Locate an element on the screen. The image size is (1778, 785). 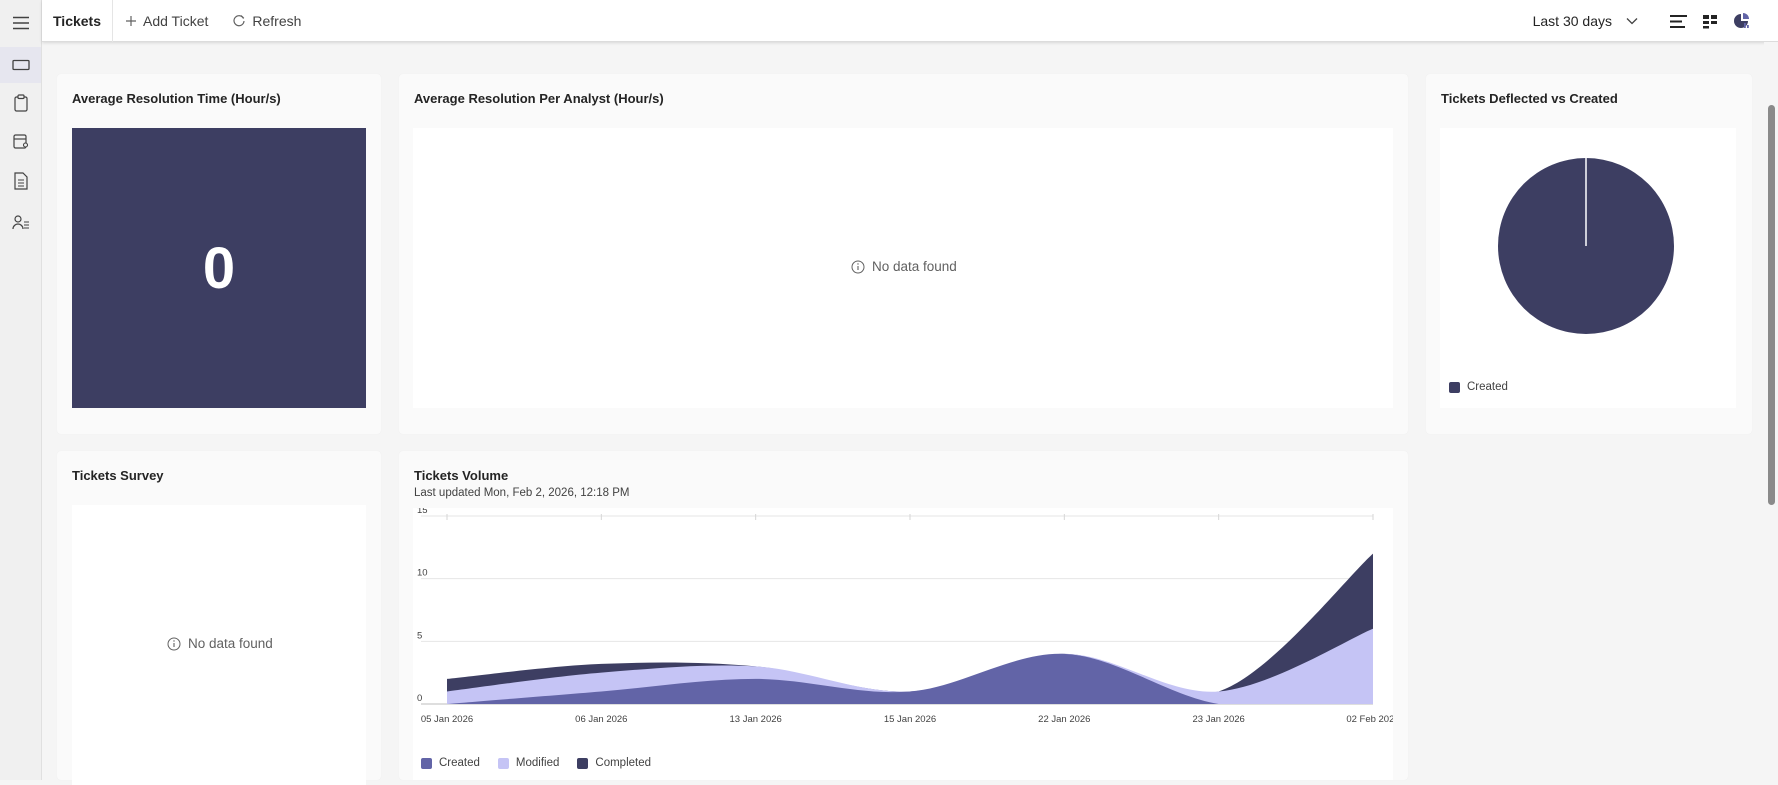
pie-chart-area: Created is located at coordinates (1588, 268).